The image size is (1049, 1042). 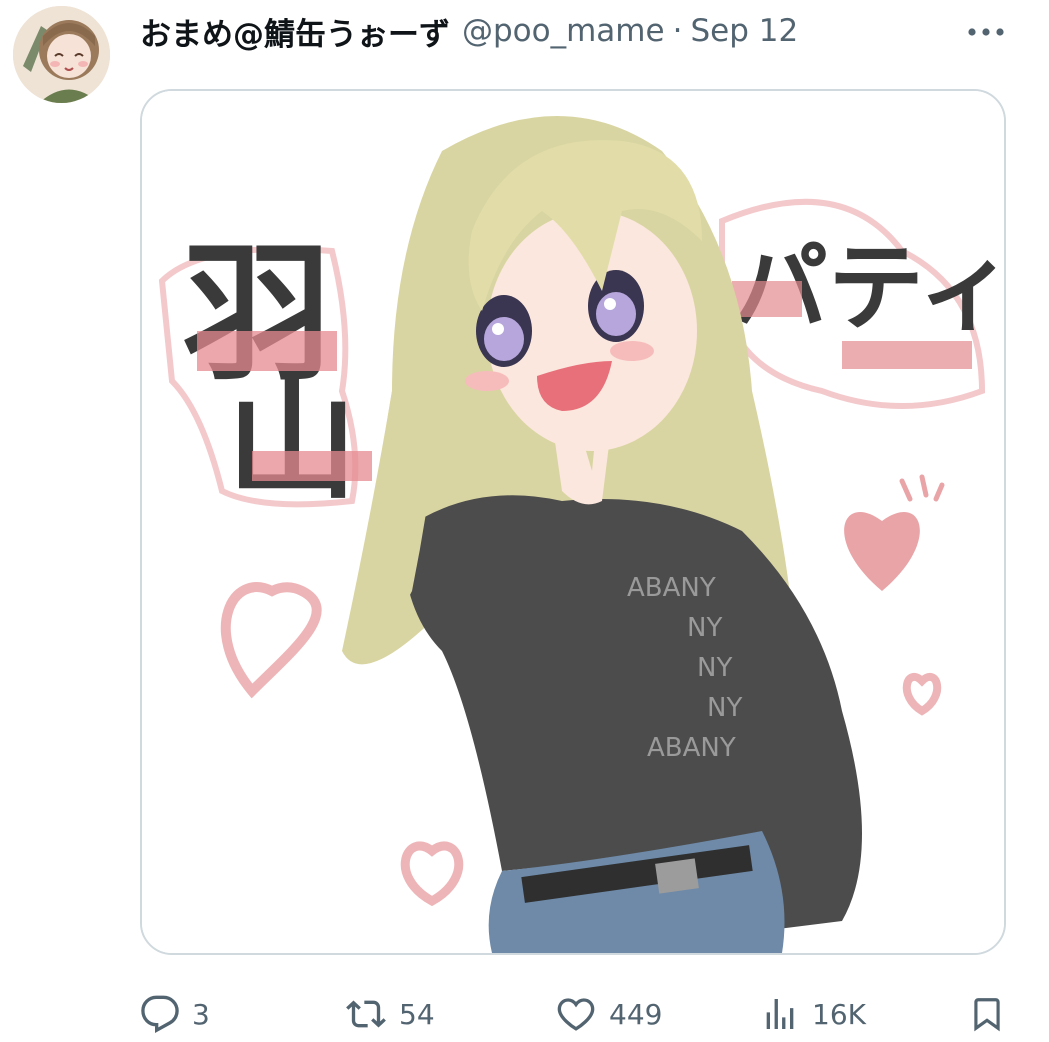 What do you see at coordinates (160, 1014) in the screenshot?
I see `reply-icon` at bounding box center [160, 1014].